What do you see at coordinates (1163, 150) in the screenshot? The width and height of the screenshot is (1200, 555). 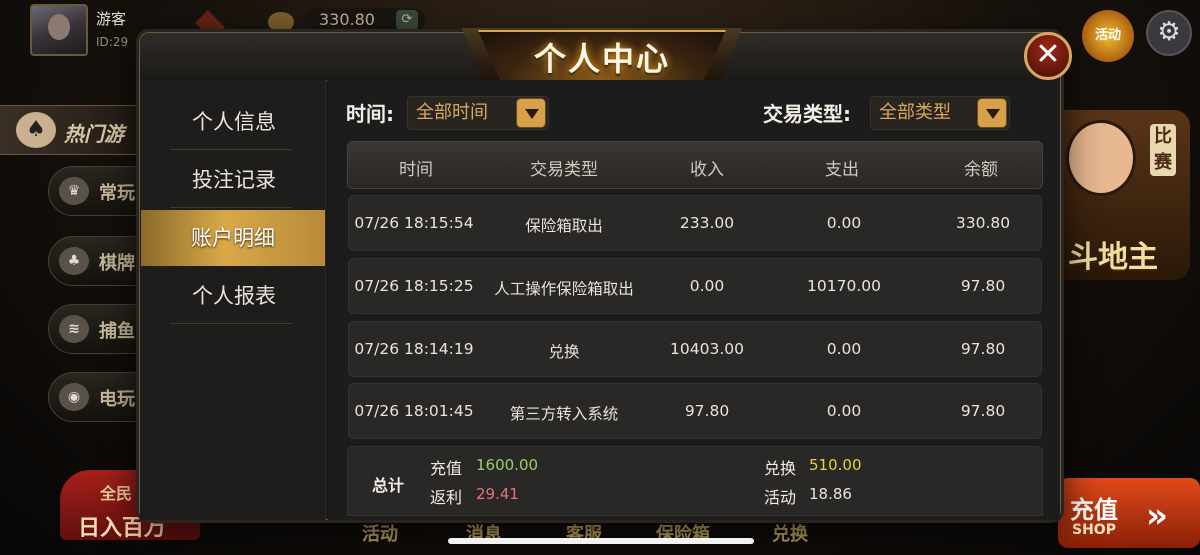 I see `match-badge: 比赛` at bounding box center [1163, 150].